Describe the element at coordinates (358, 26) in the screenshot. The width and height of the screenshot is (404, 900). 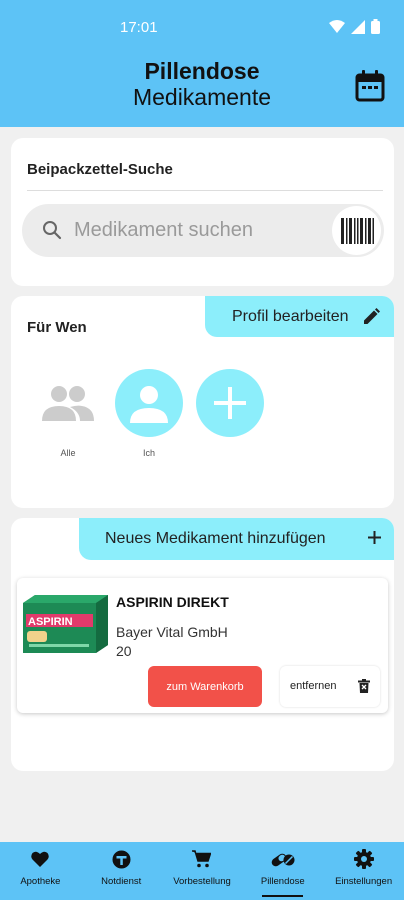
I see `signal-icon` at that location.